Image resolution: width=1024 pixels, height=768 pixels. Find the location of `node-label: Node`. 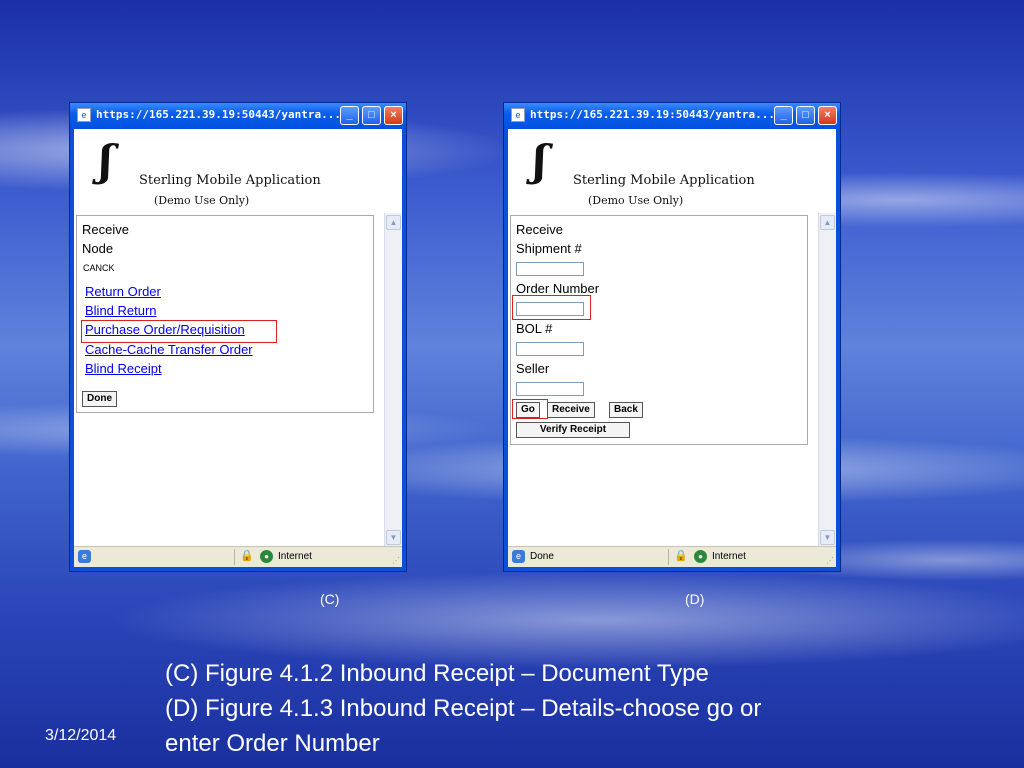

node-label: Node is located at coordinates (98, 248).